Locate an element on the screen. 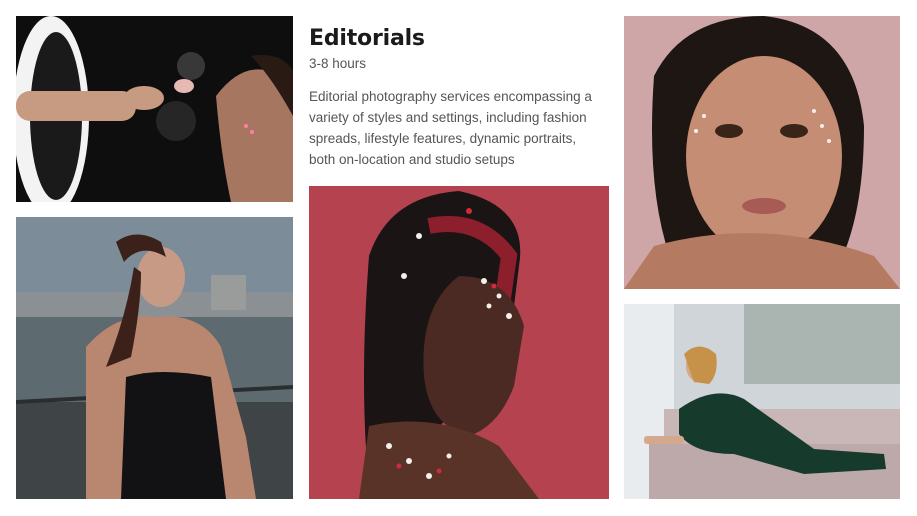 Image resolution: width=917 pixels, height=516 pixels. session-duration: 3-8 hours is located at coordinates (338, 63).